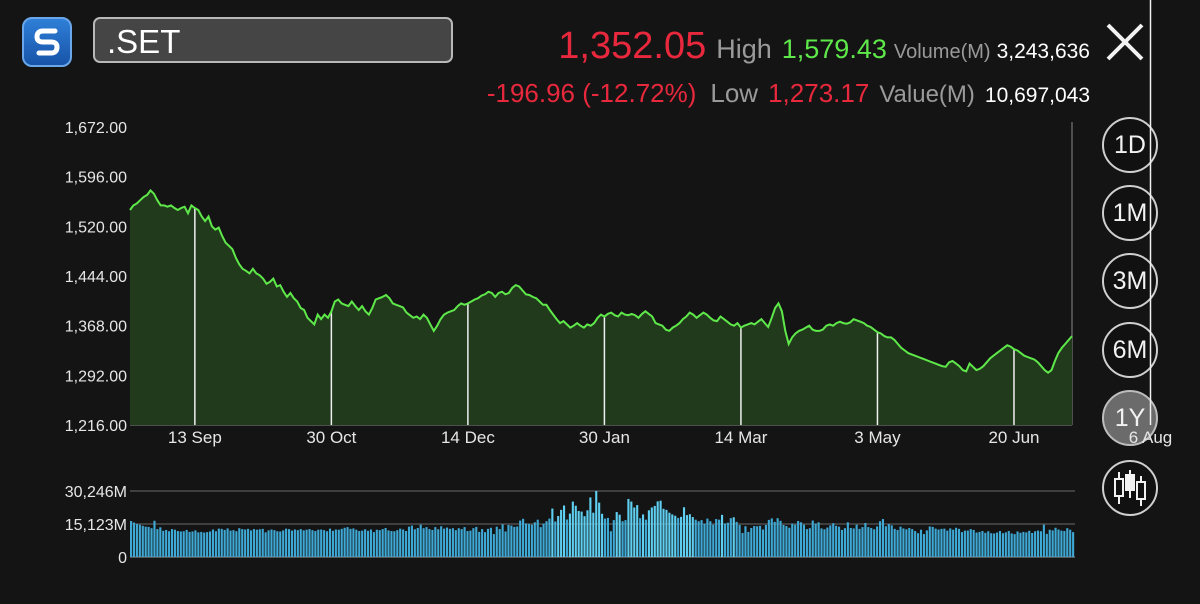 The image size is (1200, 604). What do you see at coordinates (195, 437) in the screenshot?
I see `price-x-tick-label: 13 Sep` at bounding box center [195, 437].